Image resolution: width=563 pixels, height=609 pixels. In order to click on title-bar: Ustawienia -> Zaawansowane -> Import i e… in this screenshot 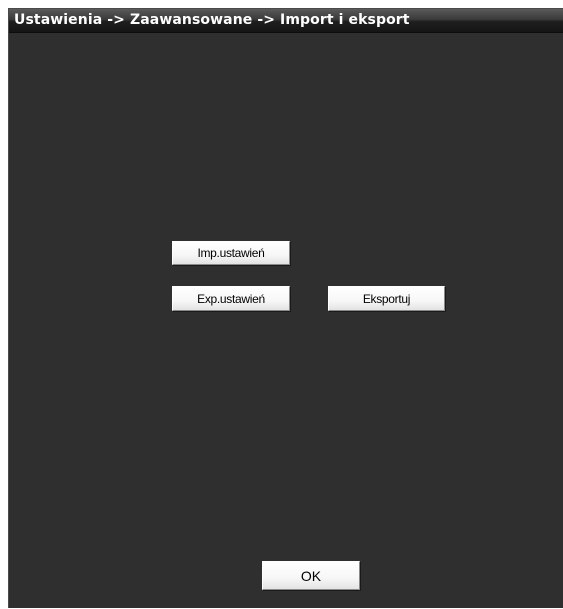, I will do `click(286, 21)`.